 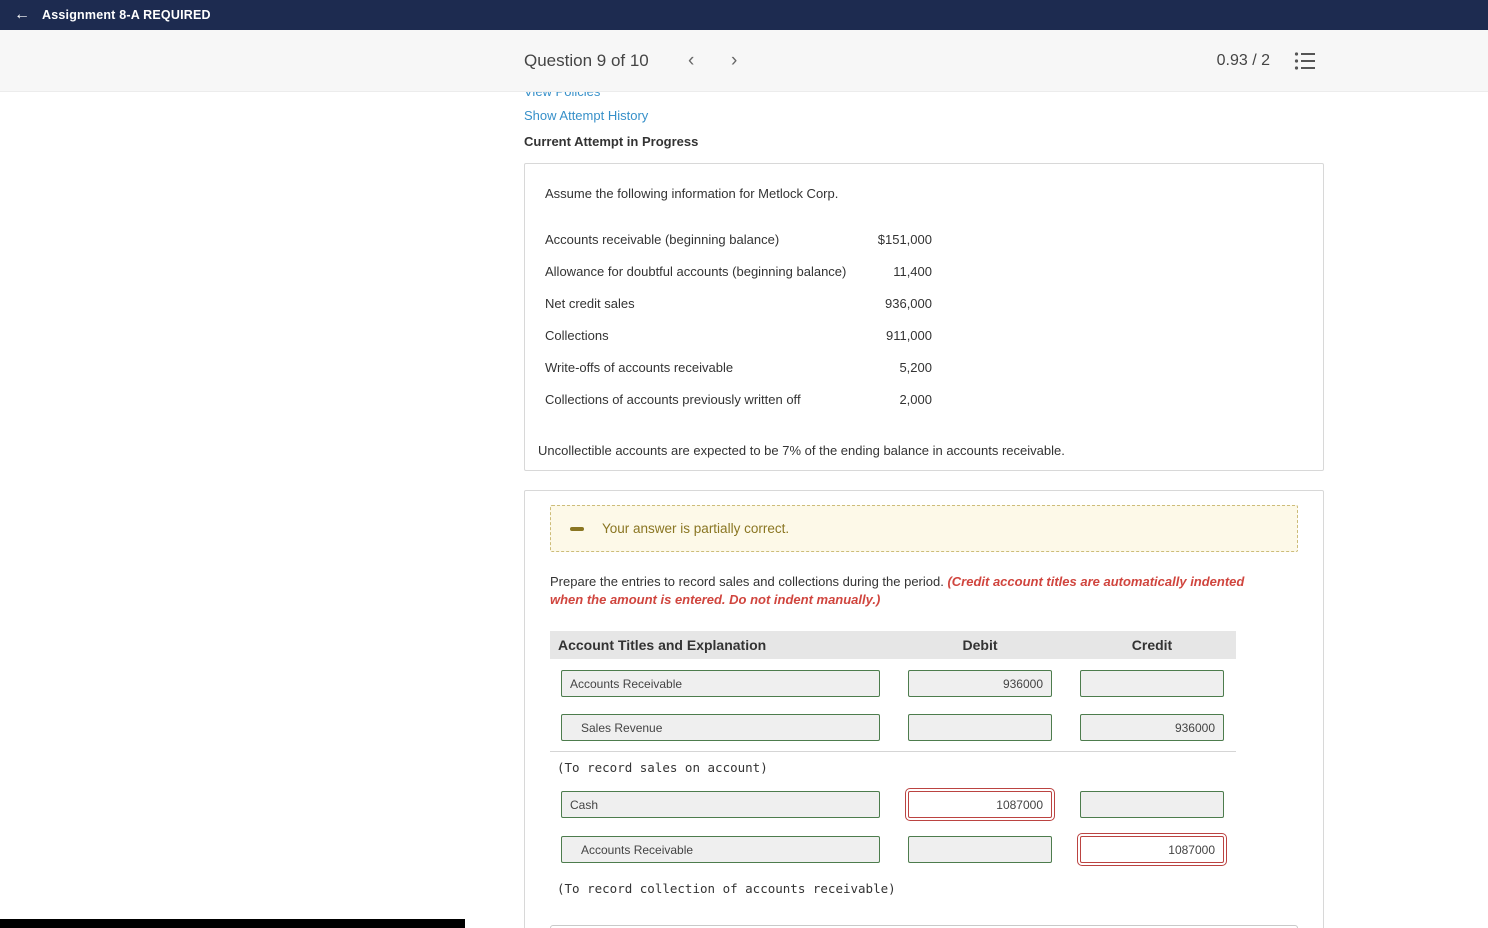 What do you see at coordinates (590, 303) in the screenshot?
I see `fact-label: Net credit sales` at bounding box center [590, 303].